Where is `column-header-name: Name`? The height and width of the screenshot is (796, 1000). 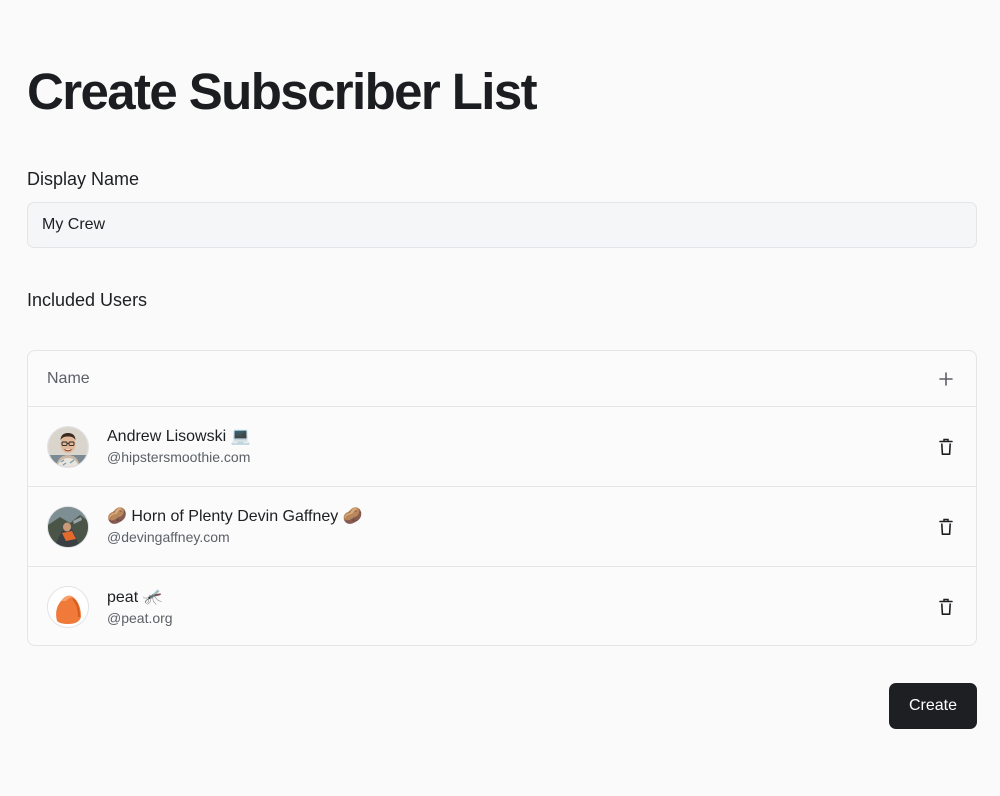
column-header-name: Name is located at coordinates (68, 378).